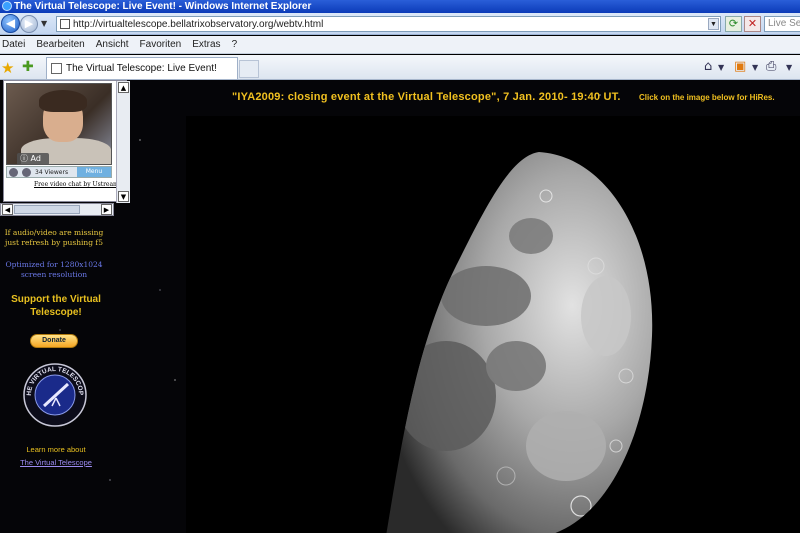 The image size is (800, 533). I want to click on tab-virtual-telescope: The Virtual Telescope: Live Event!, so click(142, 68).